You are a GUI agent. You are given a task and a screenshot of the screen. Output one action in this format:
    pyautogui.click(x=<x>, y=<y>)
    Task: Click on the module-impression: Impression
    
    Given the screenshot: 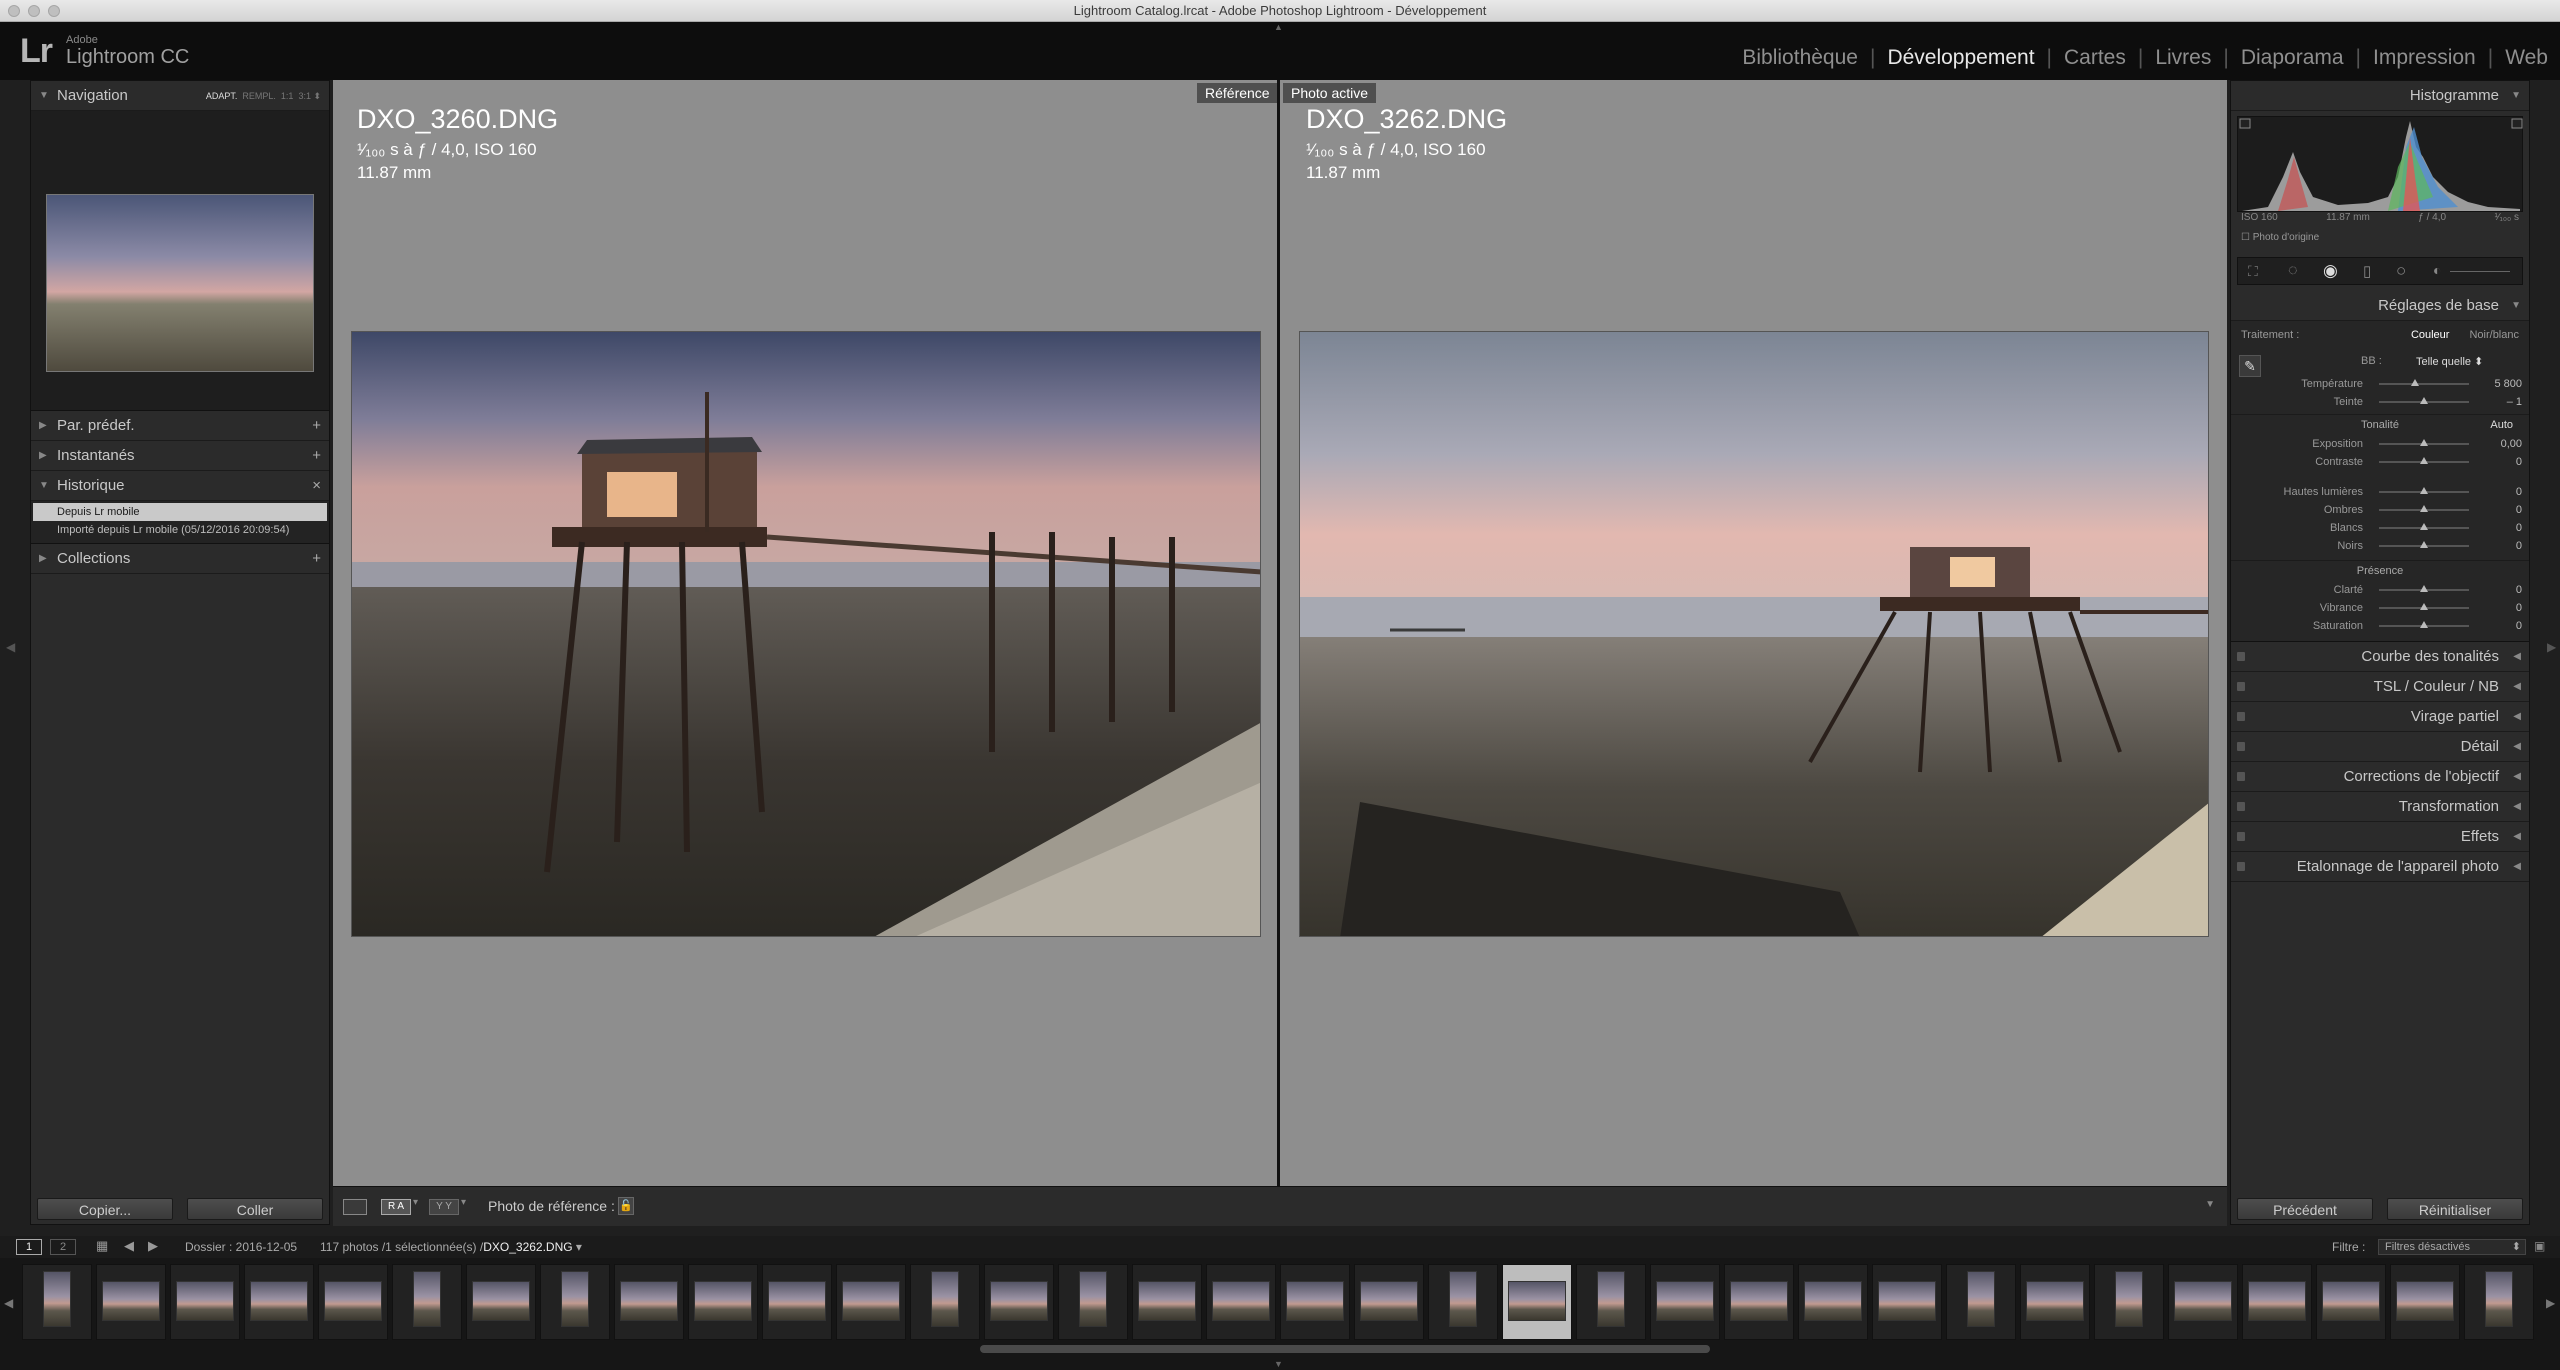 What is the action you would take?
    pyautogui.click(x=2424, y=58)
    